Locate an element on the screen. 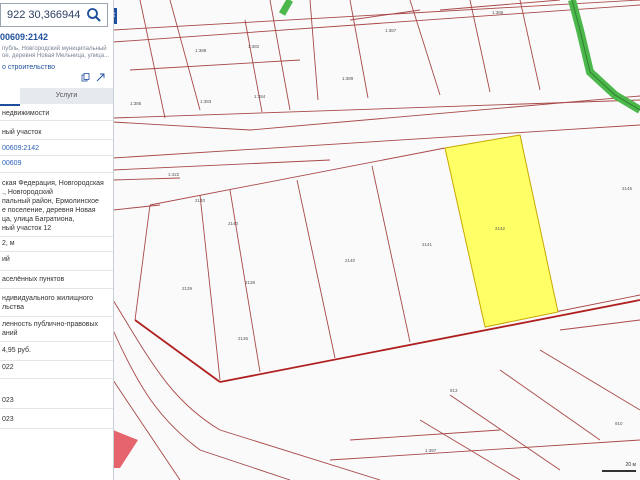 The height and width of the screenshot is (480, 640). parcel-label: 1:384 is located at coordinates (260, 96).